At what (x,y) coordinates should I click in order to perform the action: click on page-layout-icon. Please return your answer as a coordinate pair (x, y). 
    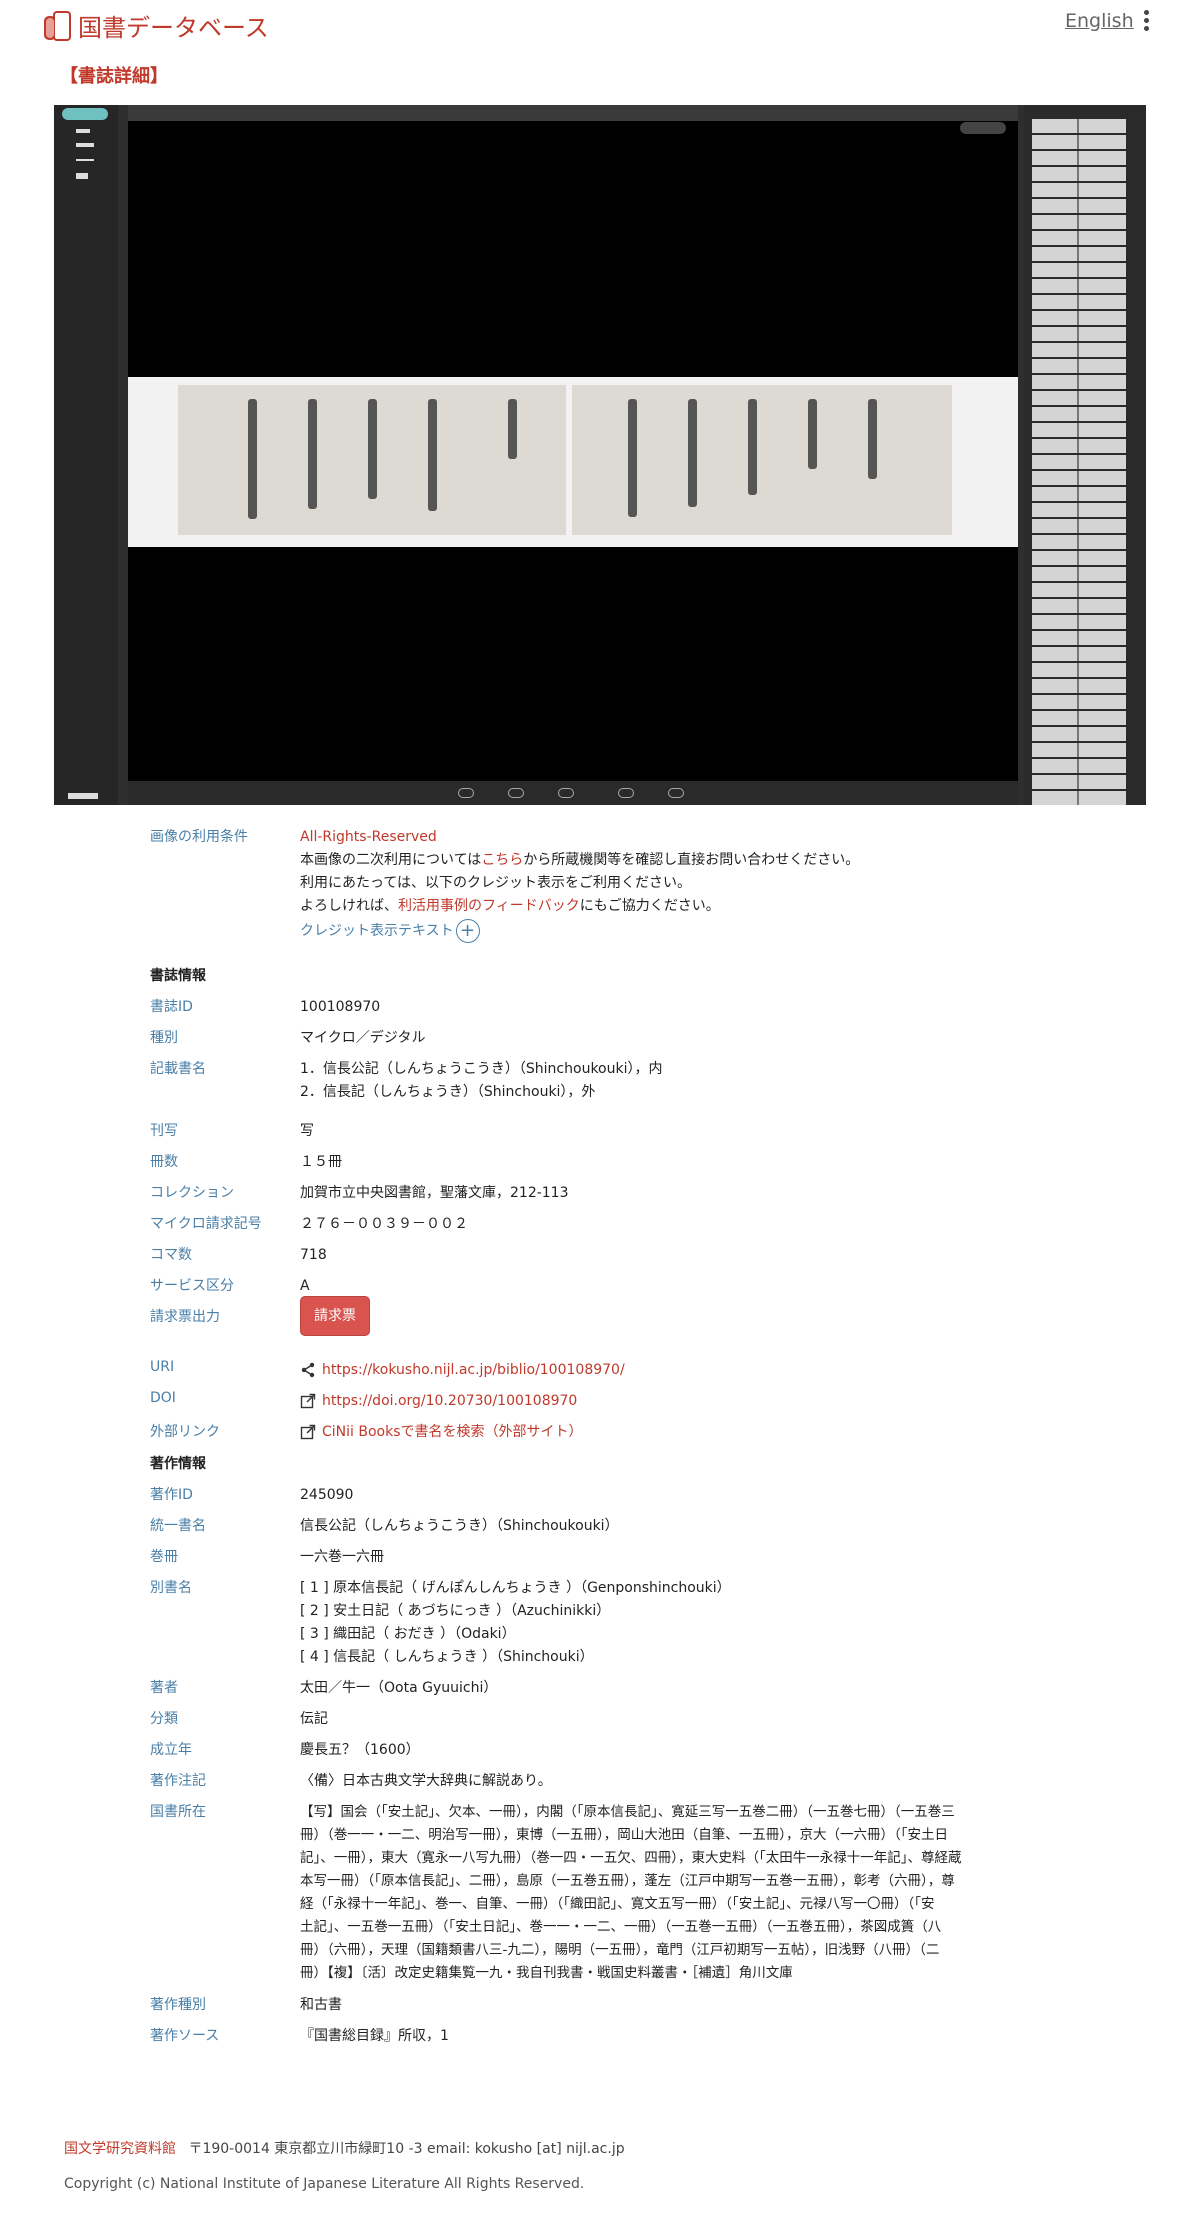
    Looking at the image, I should click on (83, 796).